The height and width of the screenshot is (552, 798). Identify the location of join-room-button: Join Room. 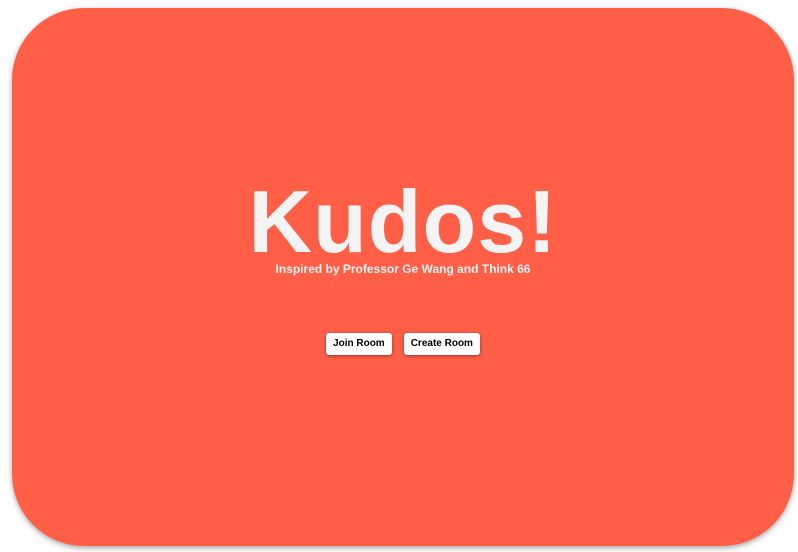
(359, 344).